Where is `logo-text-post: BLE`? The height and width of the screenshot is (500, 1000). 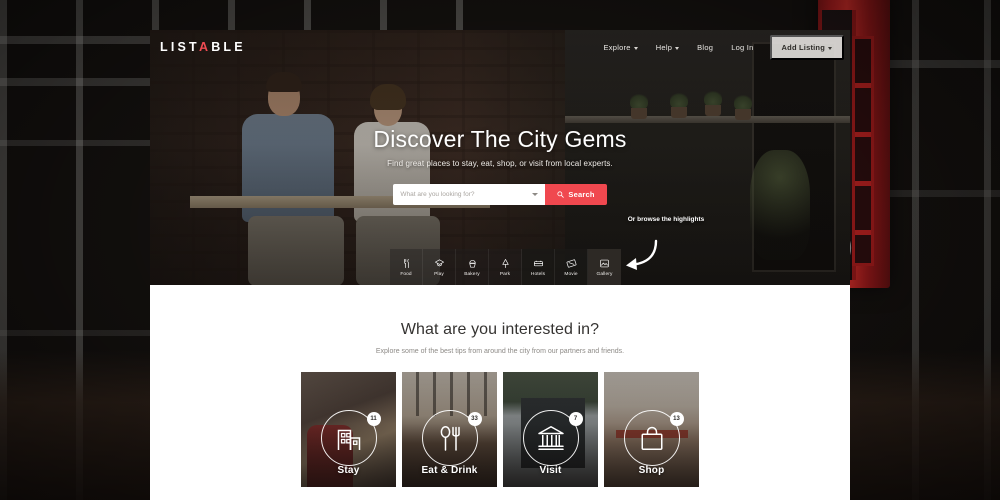
logo-text-post: BLE is located at coordinates (228, 47).